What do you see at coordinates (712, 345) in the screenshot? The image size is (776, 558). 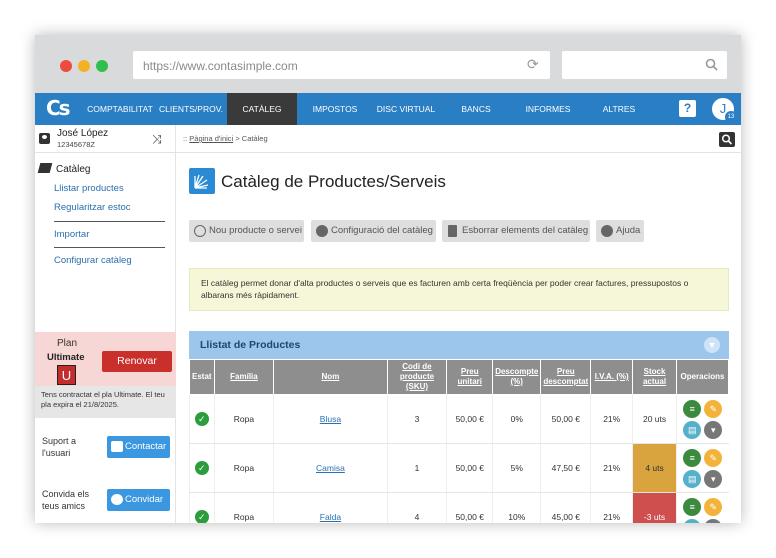 I see `collapse-icon: ▼` at bounding box center [712, 345].